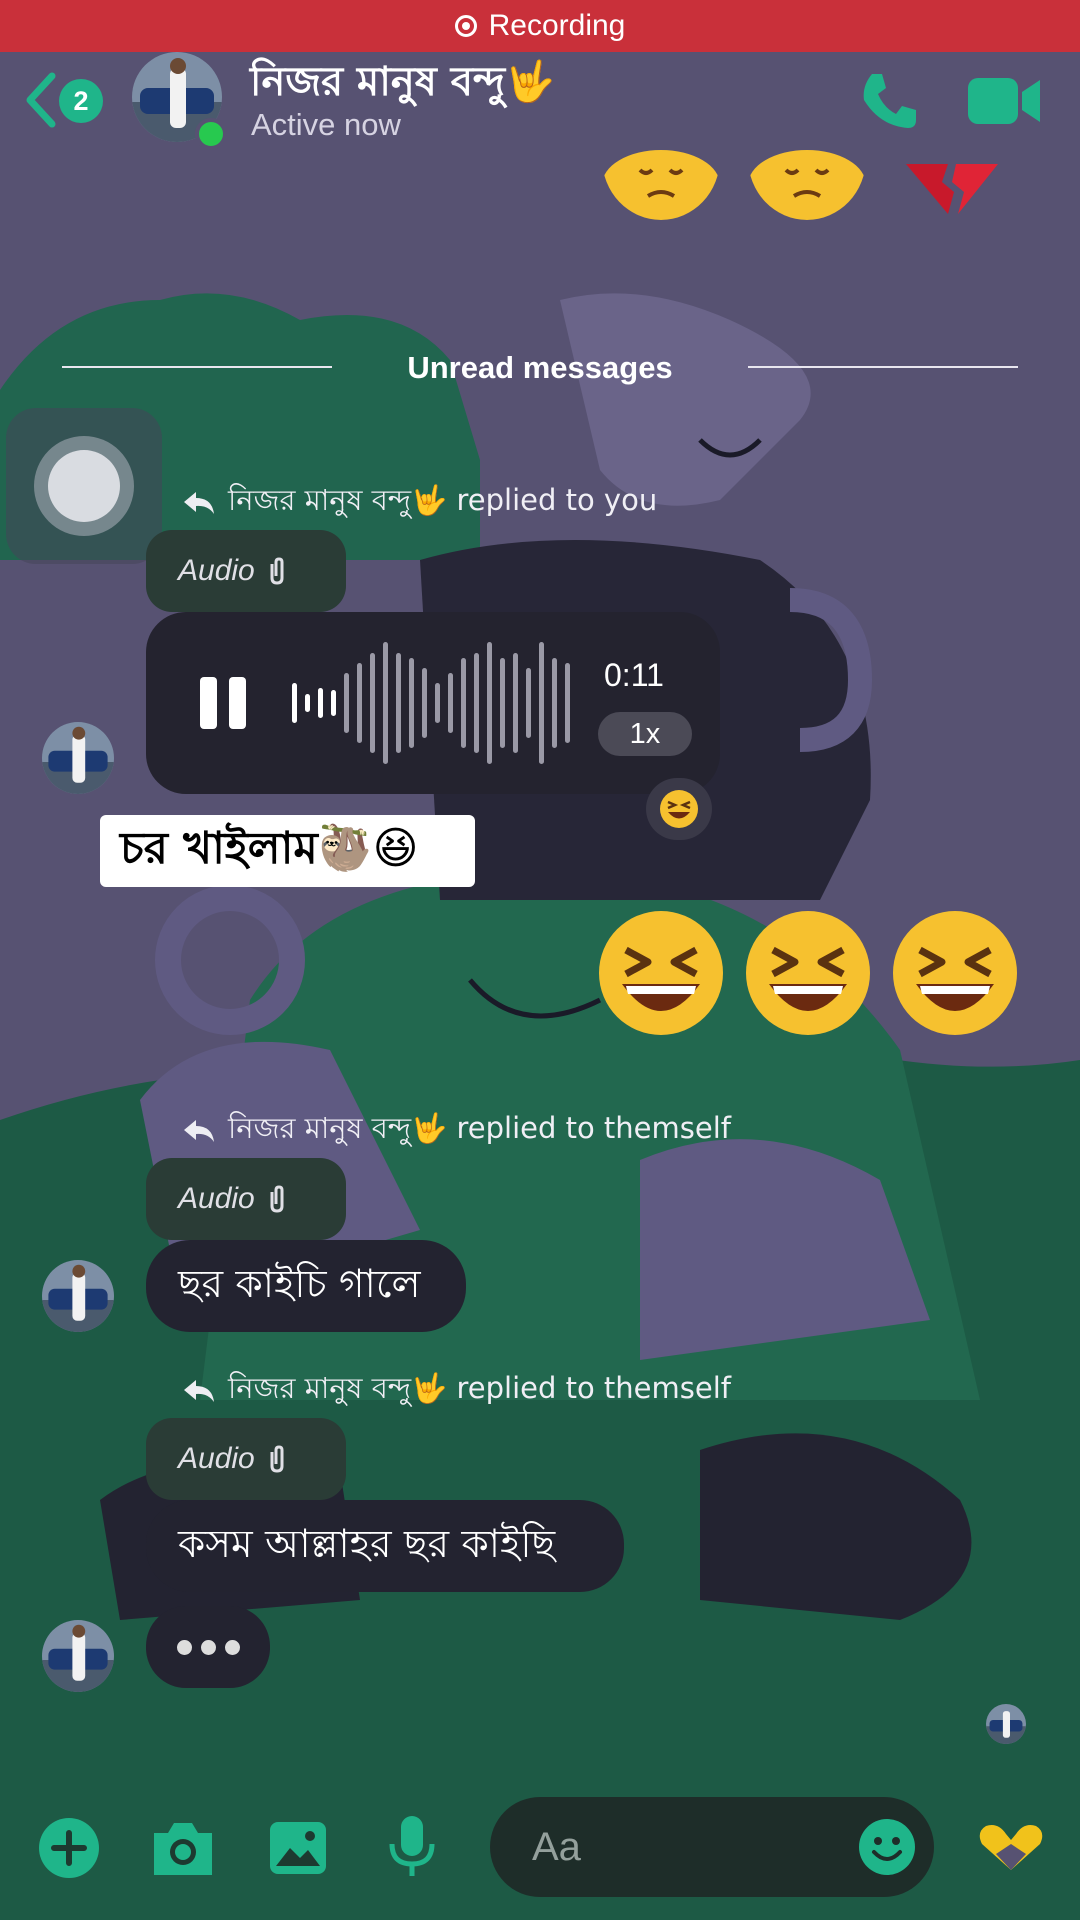 This screenshot has width=1080, height=1920. I want to click on unread-count-badge: 2, so click(81, 101).